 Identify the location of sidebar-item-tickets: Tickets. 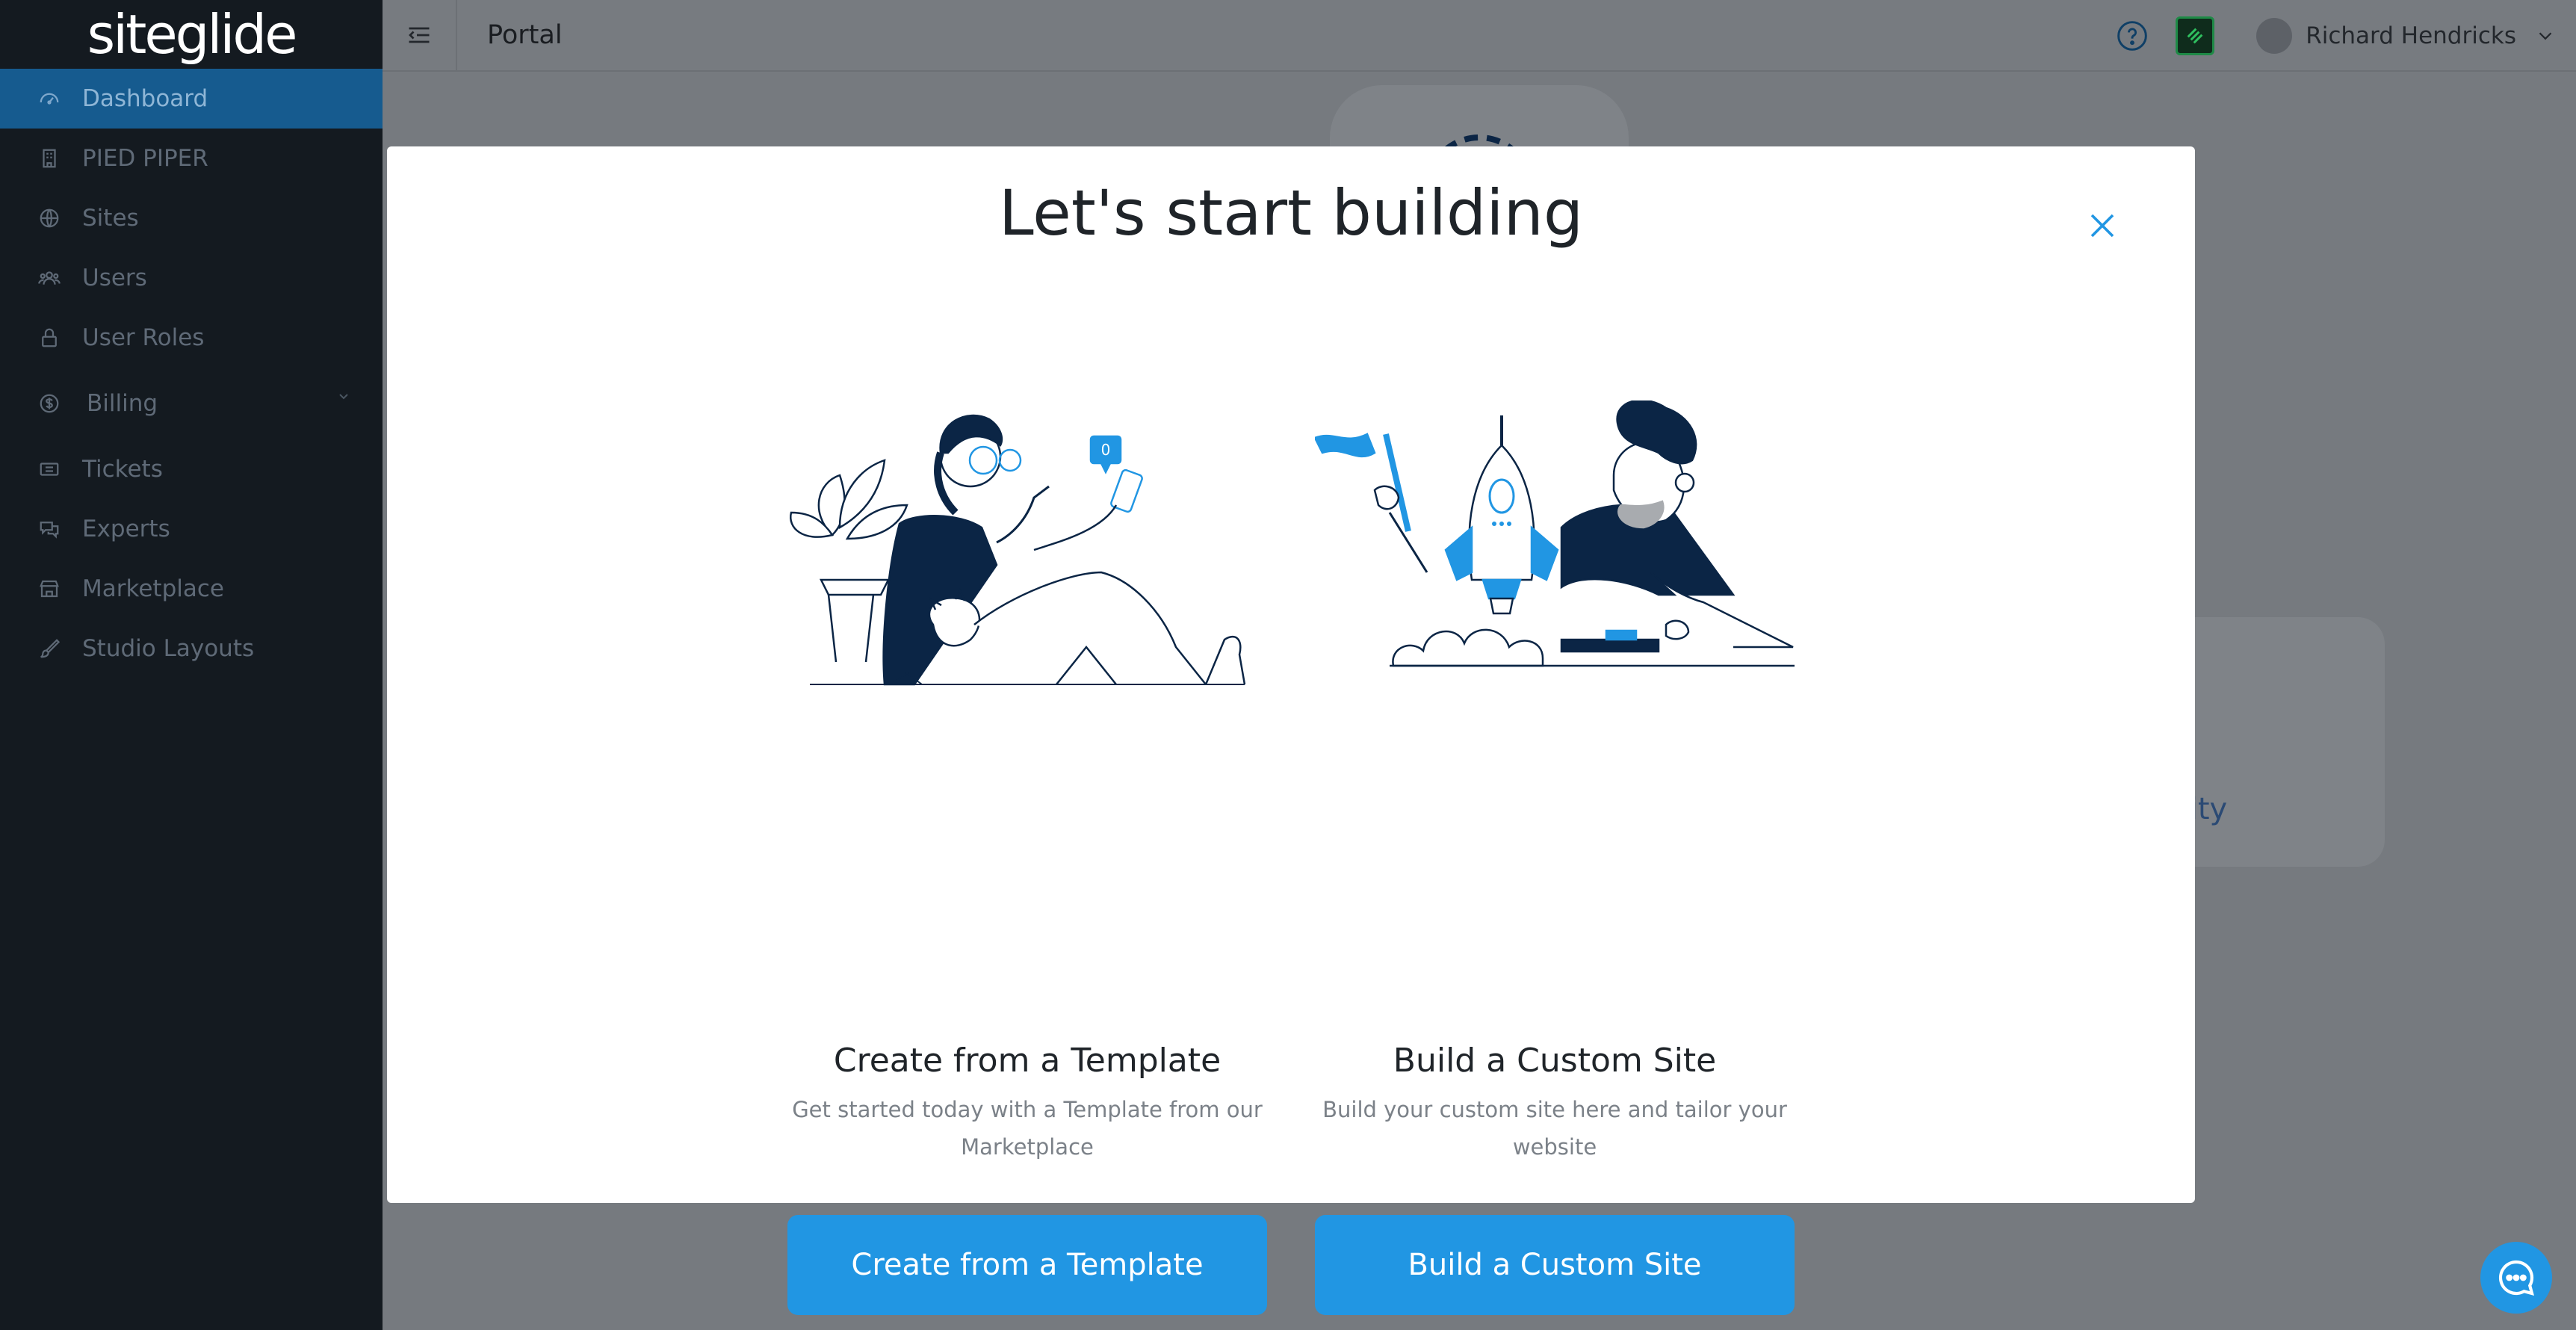
(191, 469).